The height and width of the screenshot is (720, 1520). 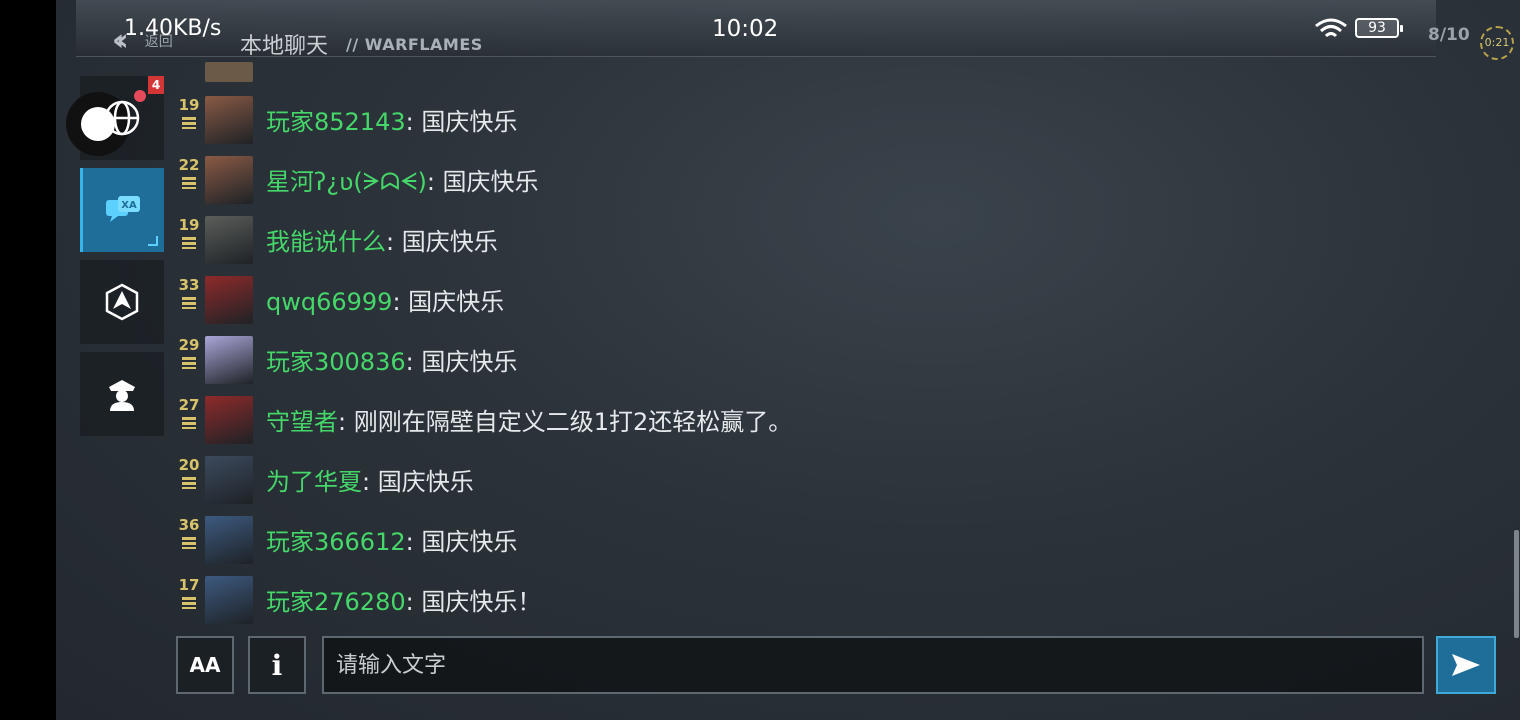 I want to click on message-text: : 国庆快乐！, so click(x=473, y=602).